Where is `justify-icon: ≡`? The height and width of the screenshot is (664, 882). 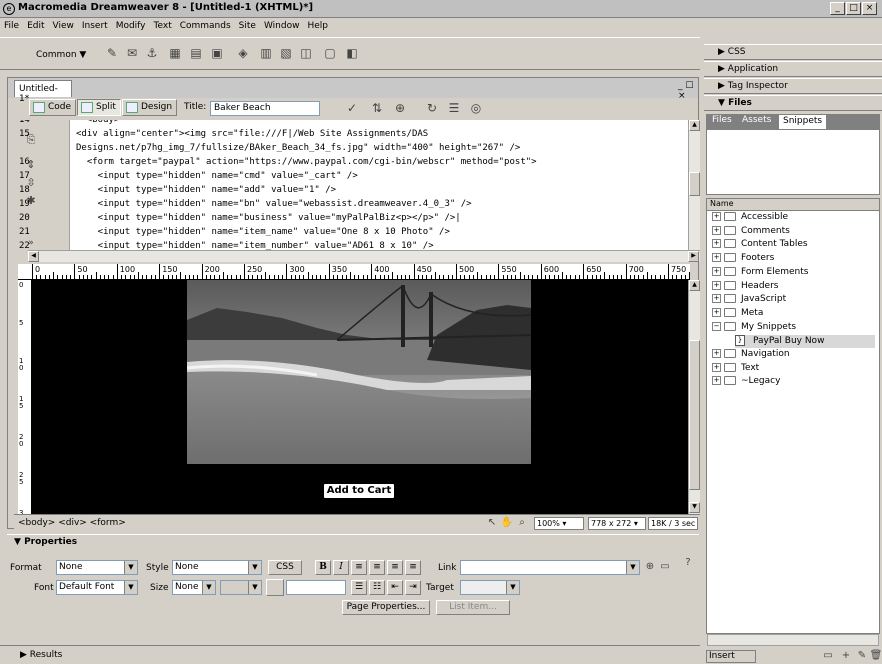
justify-icon: ≡ is located at coordinates (413, 567).